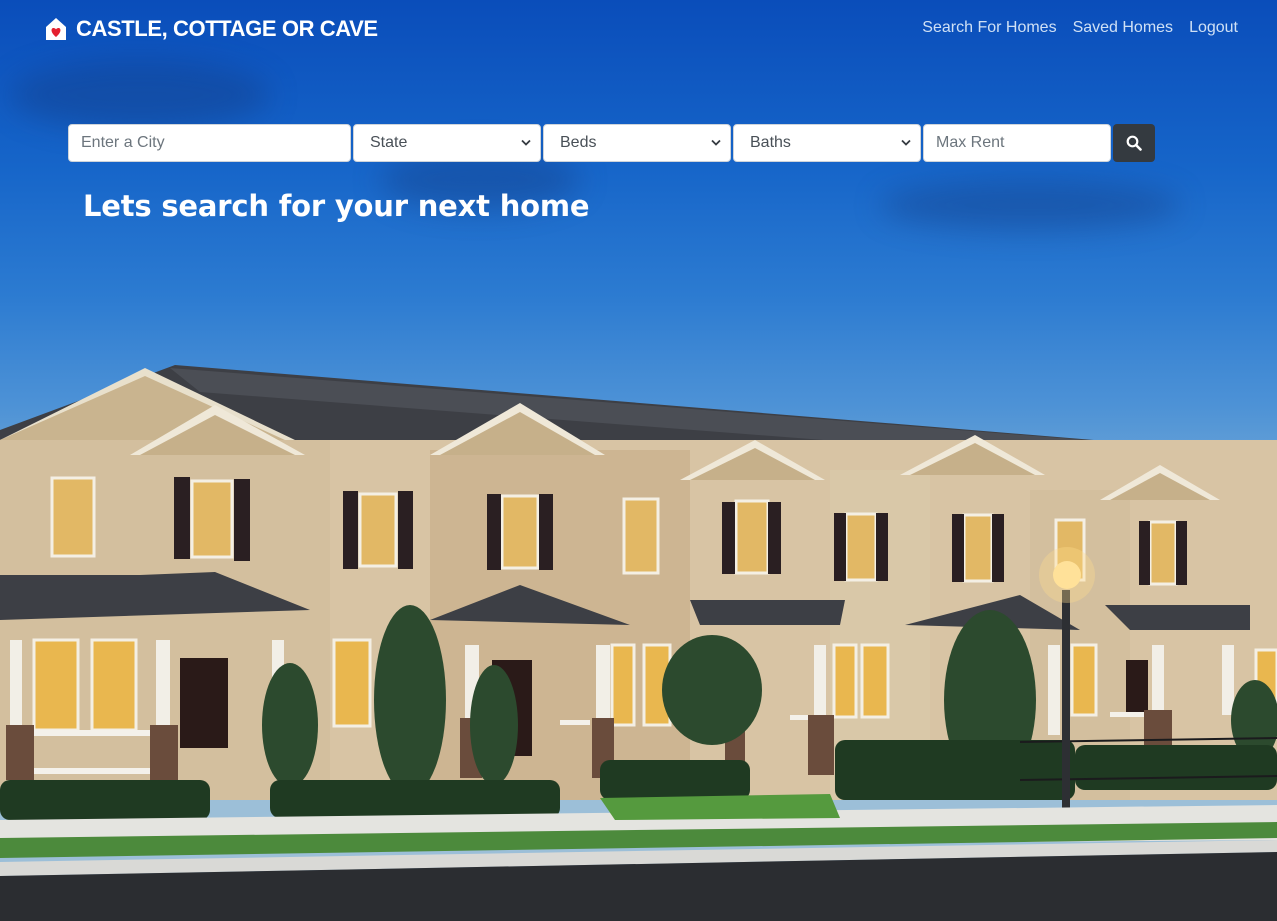  Describe the element at coordinates (637, 143) in the screenshot. I see `beds-select: Beds` at that location.